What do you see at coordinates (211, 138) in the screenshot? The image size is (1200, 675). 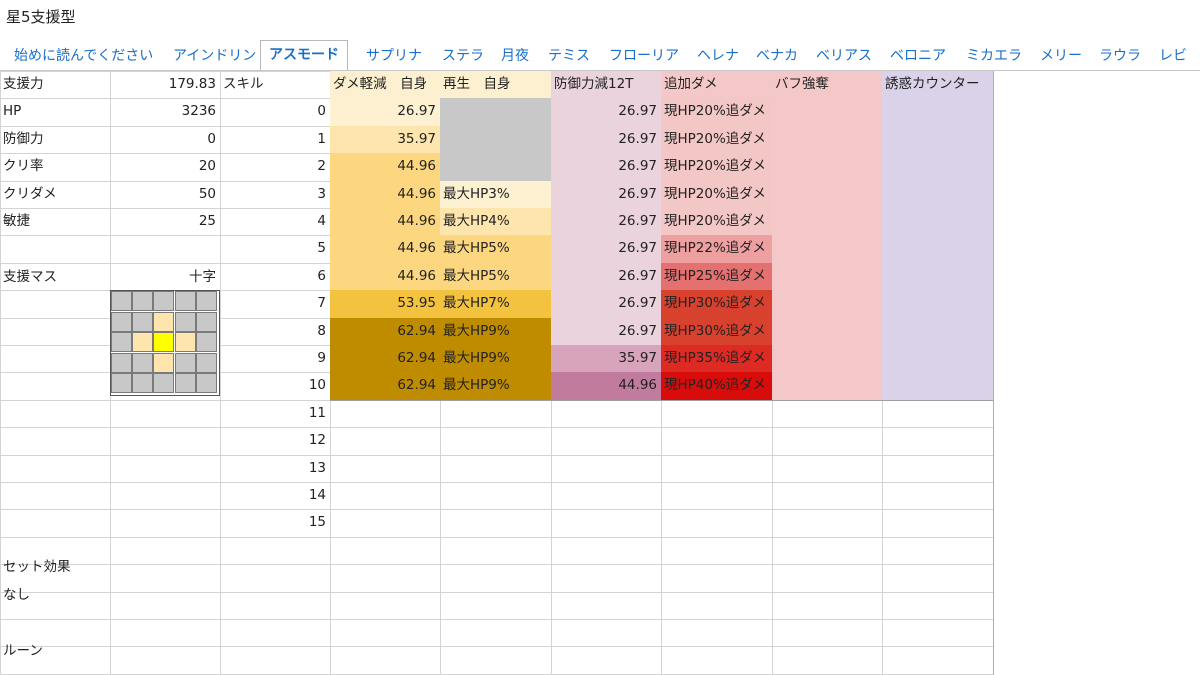 I see `stat-value: 0` at bounding box center [211, 138].